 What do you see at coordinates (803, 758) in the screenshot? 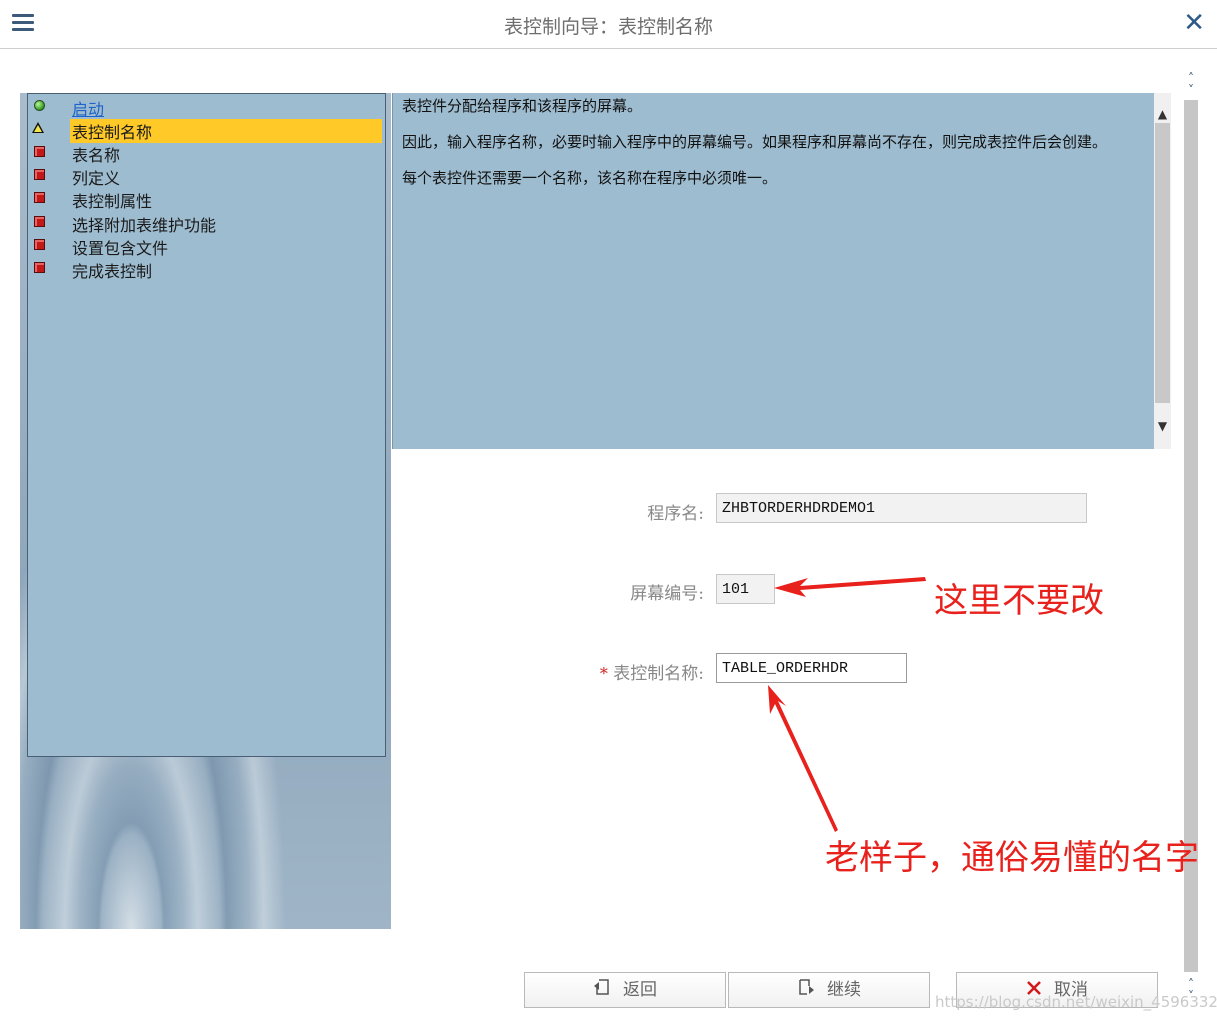
I see `arrow-to-name-field` at bounding box center [803, 758].